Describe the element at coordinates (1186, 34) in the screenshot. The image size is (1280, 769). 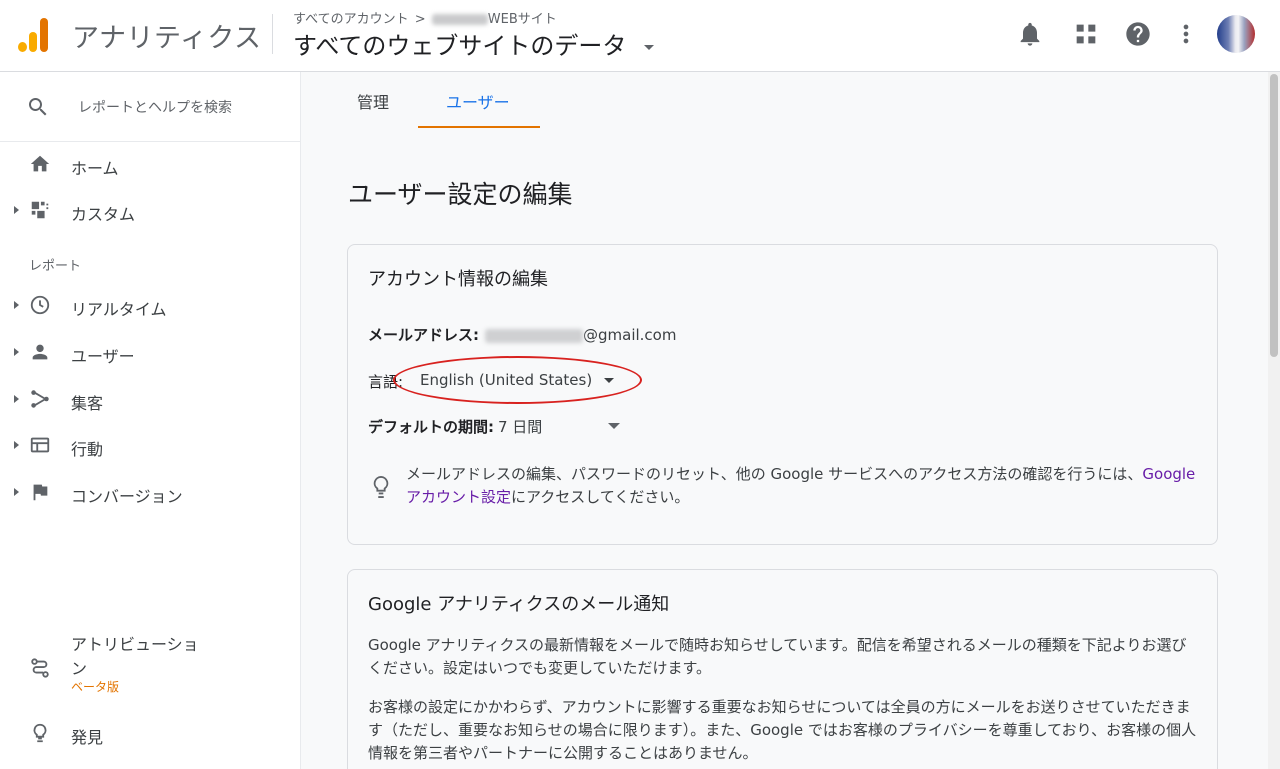
I see `more-vert-icon` at that location.